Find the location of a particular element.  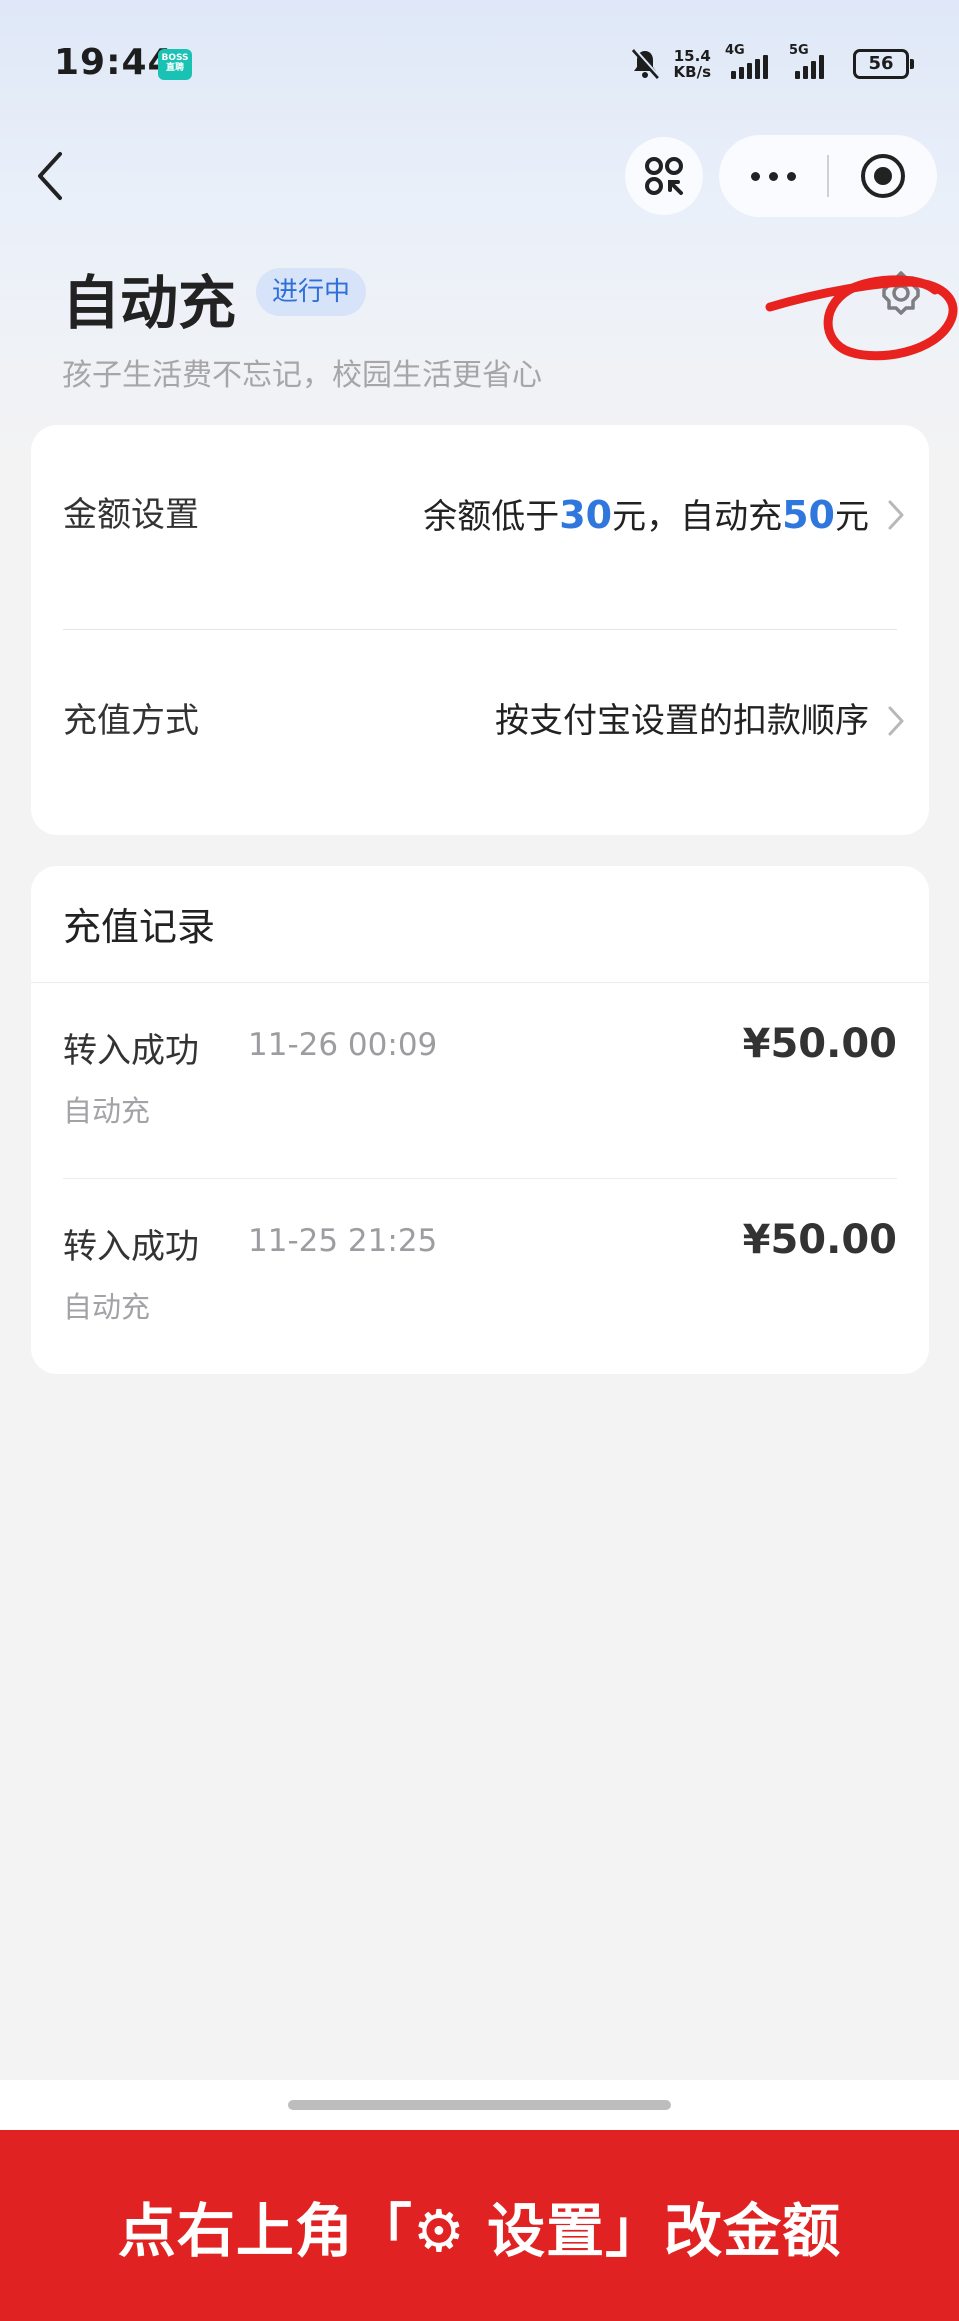

more-dots-icon is located at coordinates (755, 176).